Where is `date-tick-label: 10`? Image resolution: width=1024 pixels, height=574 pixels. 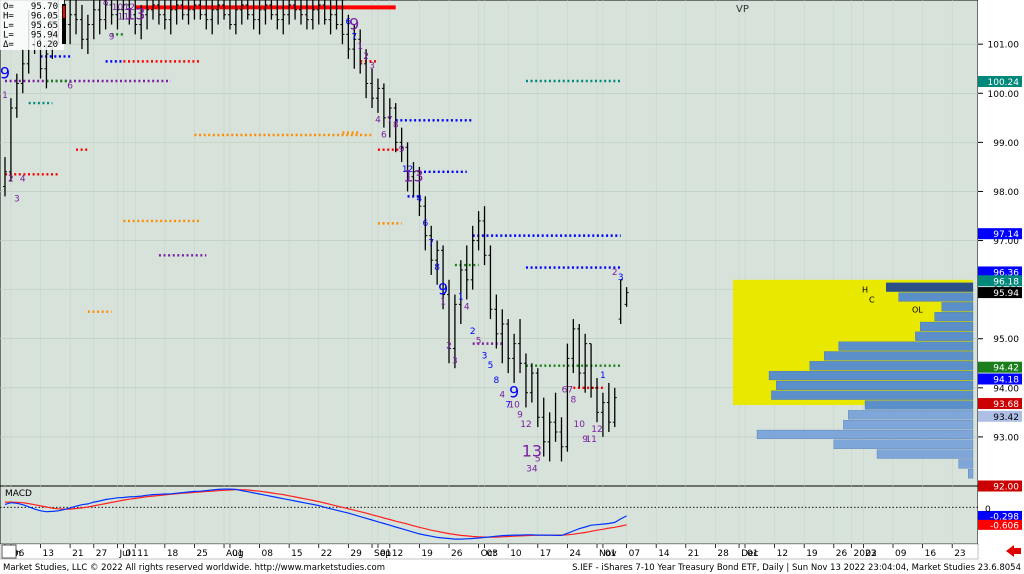 date-tick-label: 10 is located at coordinates (516, 554).